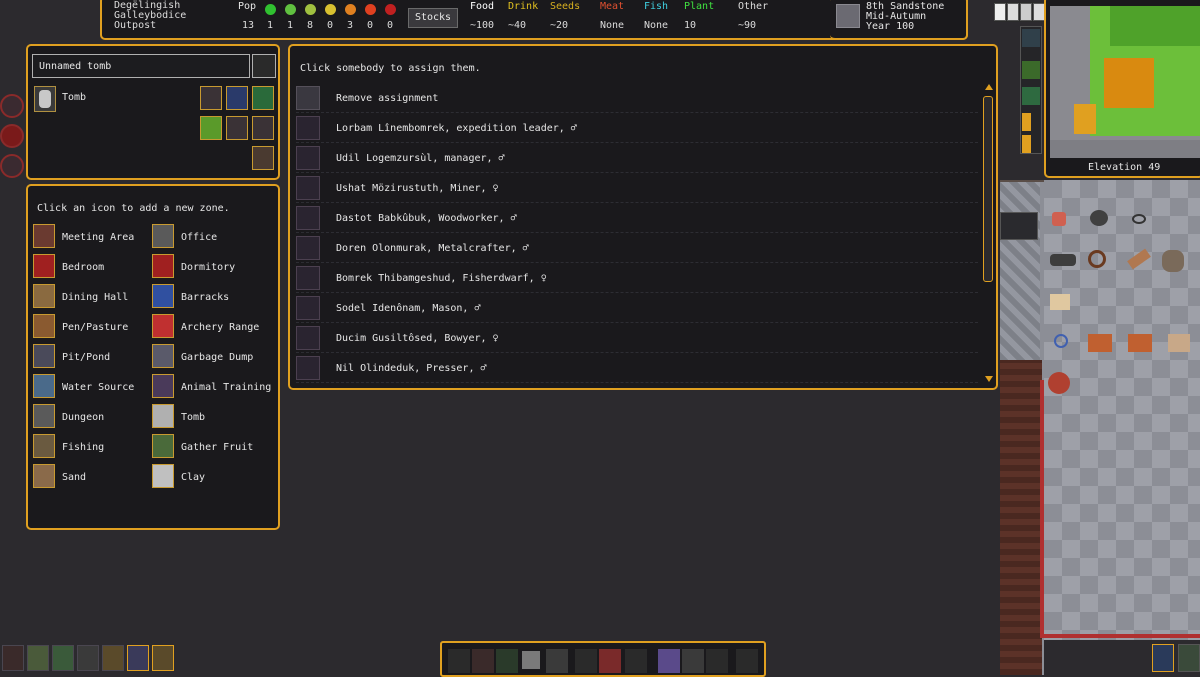 Image resolution: width=1200 pixels, height=677 pixels. I want to click on minimap-panel: Elevation 49, so click(1122, 89).